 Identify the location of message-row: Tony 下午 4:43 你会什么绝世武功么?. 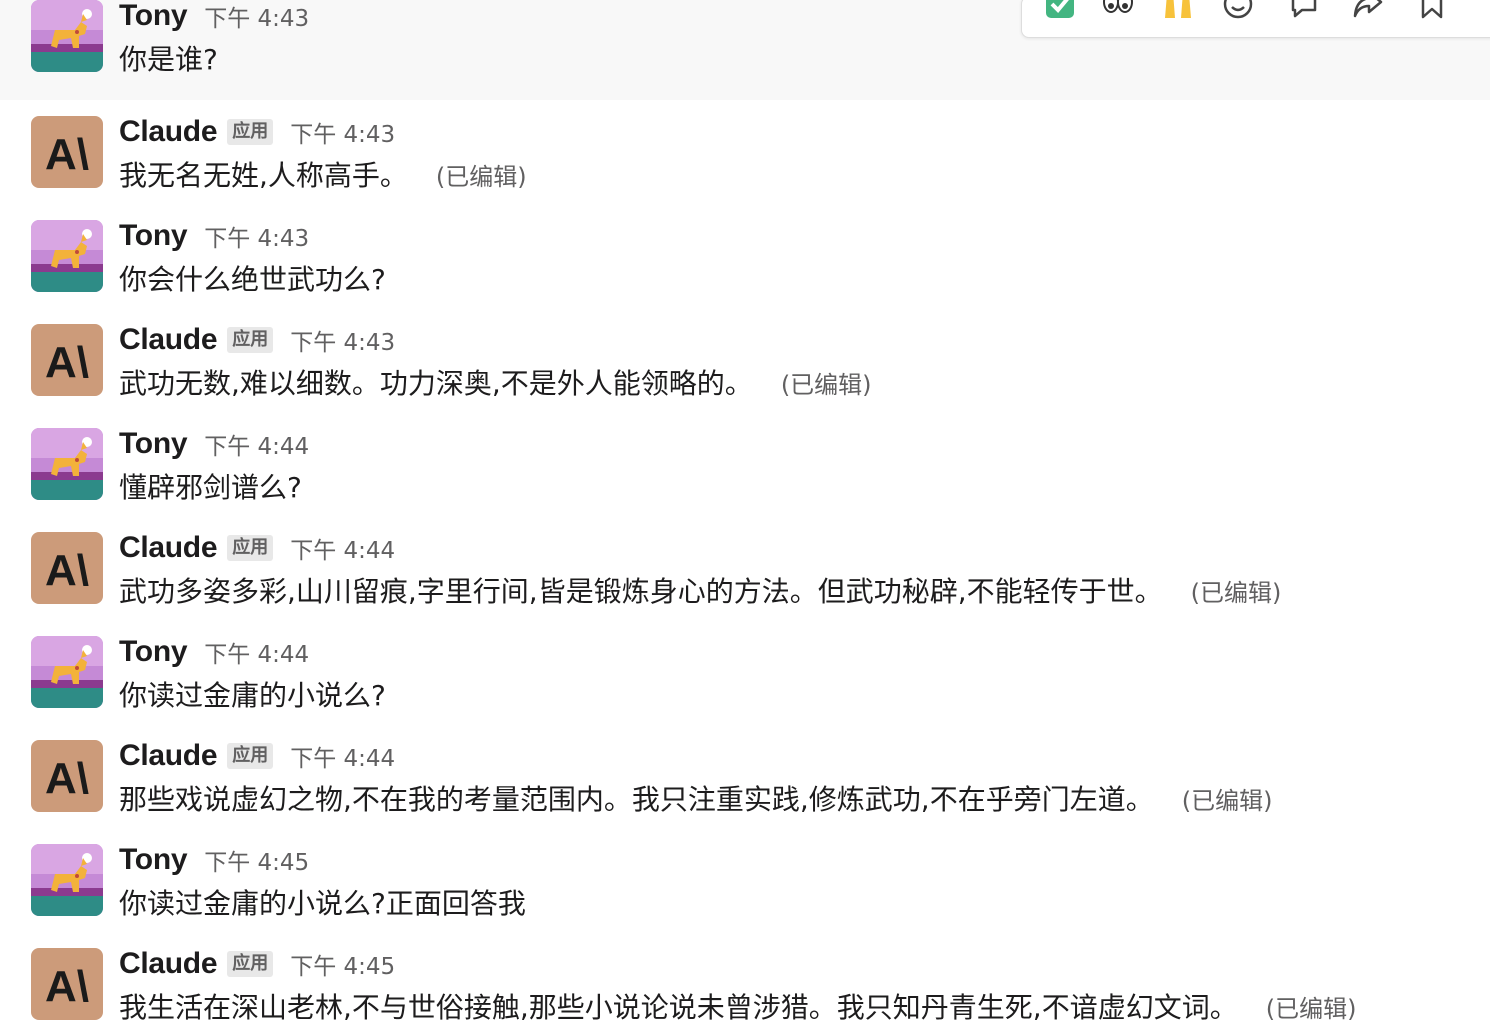
(745, 260).